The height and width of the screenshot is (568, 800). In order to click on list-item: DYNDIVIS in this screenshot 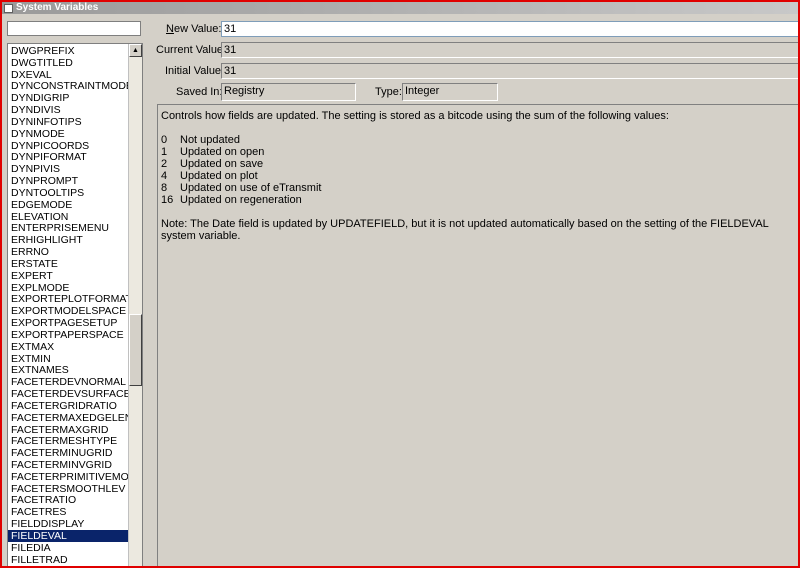, I will do `click(68, 110)`.